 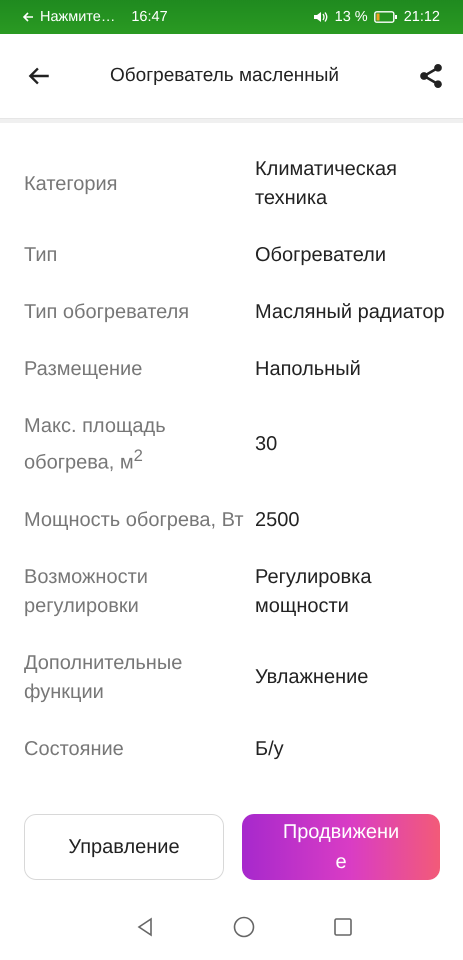 I want to click on spec-label: Тип обогревателя, so click(x=107, y=312).